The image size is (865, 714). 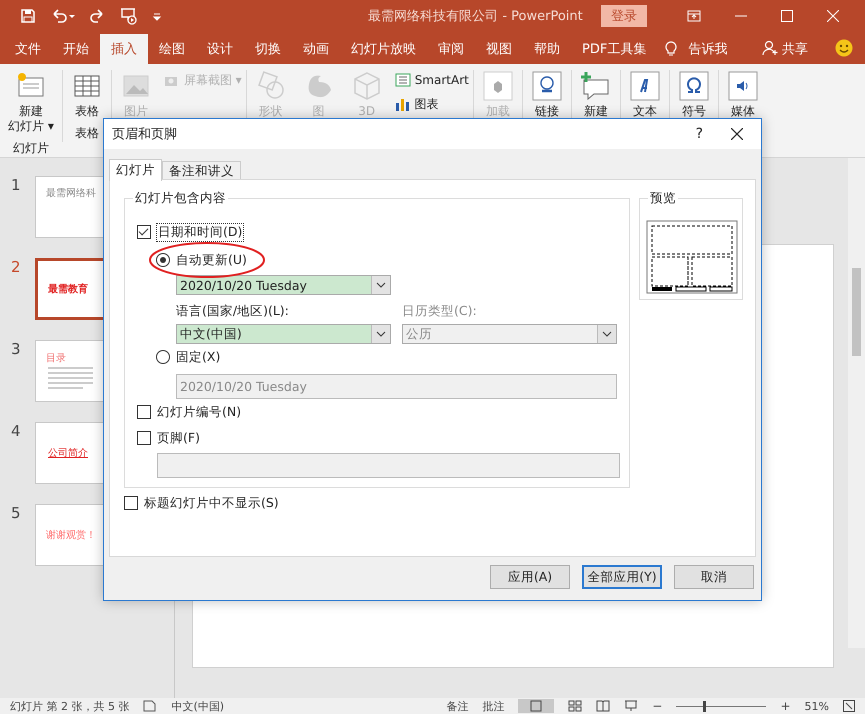 I want to click on dialog-button: 应用(A), so click(x=530, y=577).